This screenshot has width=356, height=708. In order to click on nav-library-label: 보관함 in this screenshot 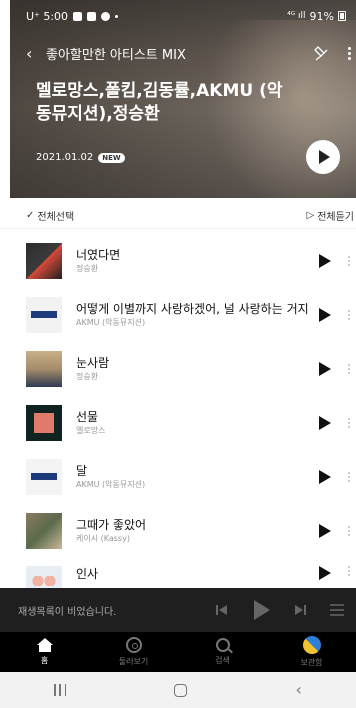, I will do `click(311, 662)`.